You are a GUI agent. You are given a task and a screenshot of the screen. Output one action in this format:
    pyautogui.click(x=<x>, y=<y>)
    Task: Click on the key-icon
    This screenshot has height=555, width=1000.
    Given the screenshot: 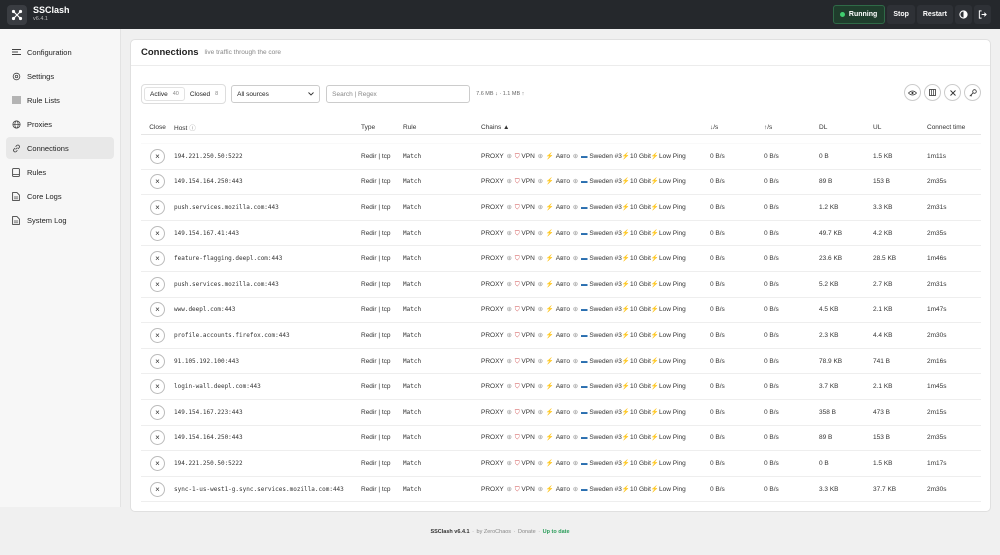 What is the action you would take?
    pyautogui.click(x=972, y=92)
    